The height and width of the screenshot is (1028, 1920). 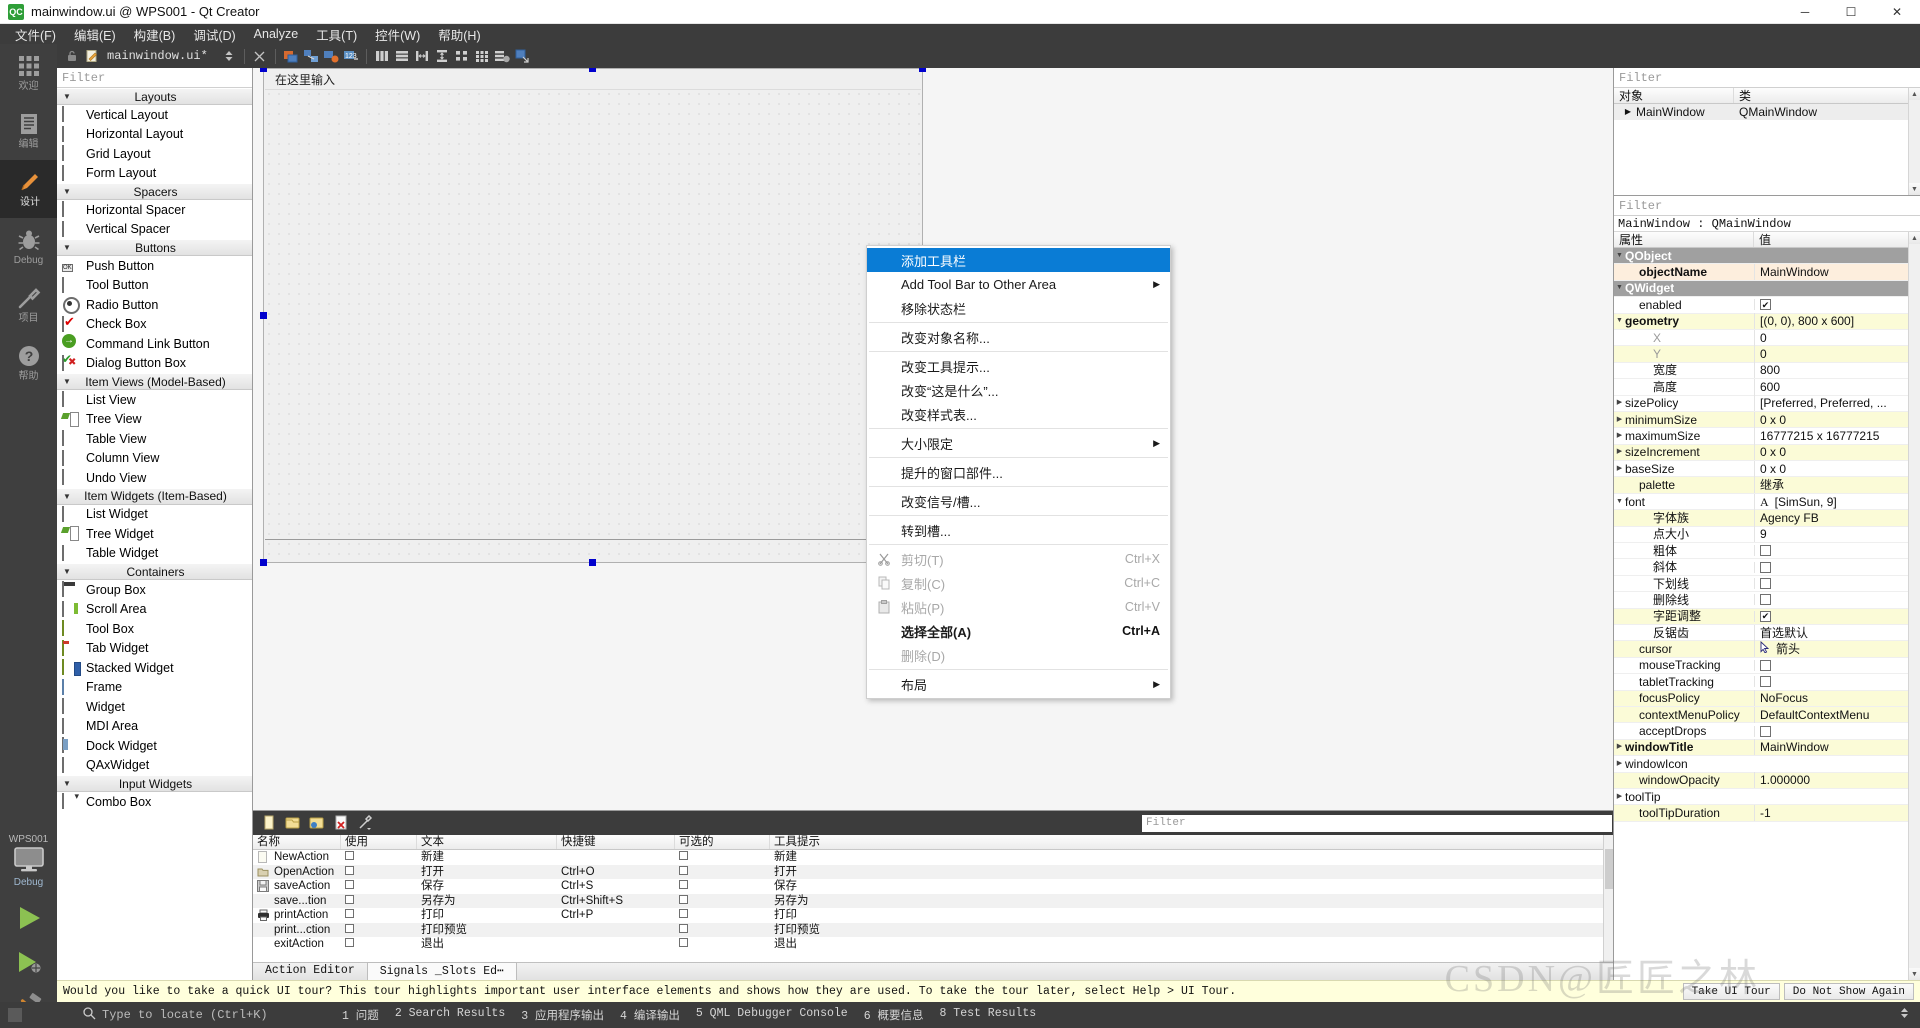 I want to click on take-ui-tour-button: Take UI Tour, so click(x=1731, y=991).